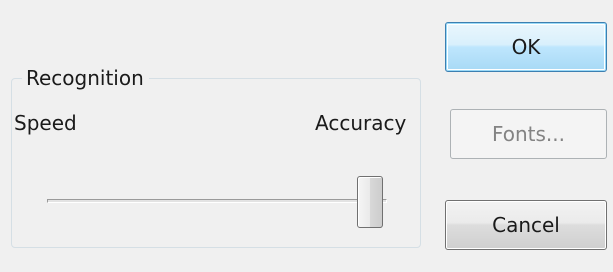 The width and height of the screenshot is (613, 272). I want to click on accuracy-label: Accuracy, so click(361, 123).